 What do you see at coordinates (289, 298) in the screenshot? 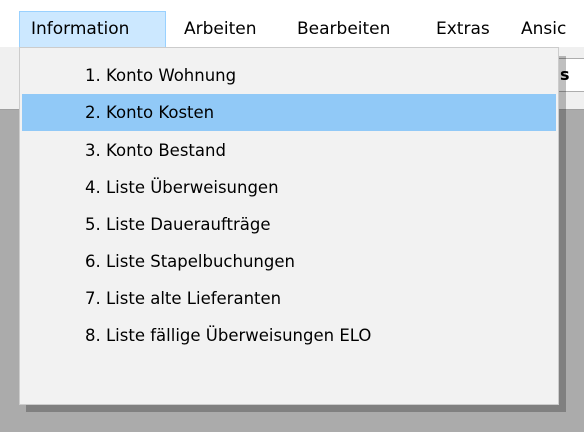
I see `menu-item-liste-alte-lieferanten: 7. Liste alte Lieferanten` at bounding box center [289, 298].